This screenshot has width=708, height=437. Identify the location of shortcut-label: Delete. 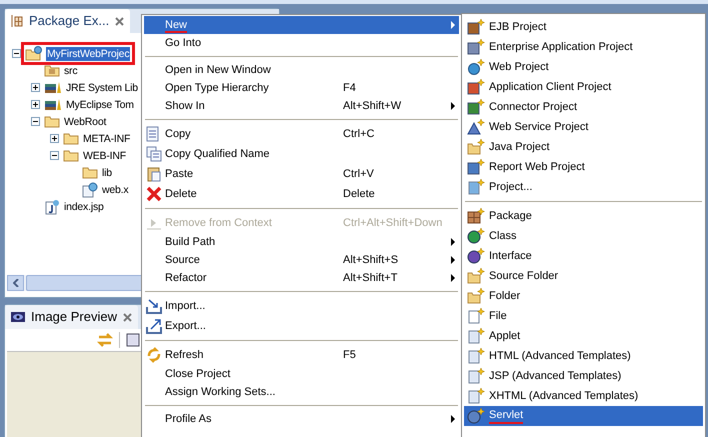
(359, 194).